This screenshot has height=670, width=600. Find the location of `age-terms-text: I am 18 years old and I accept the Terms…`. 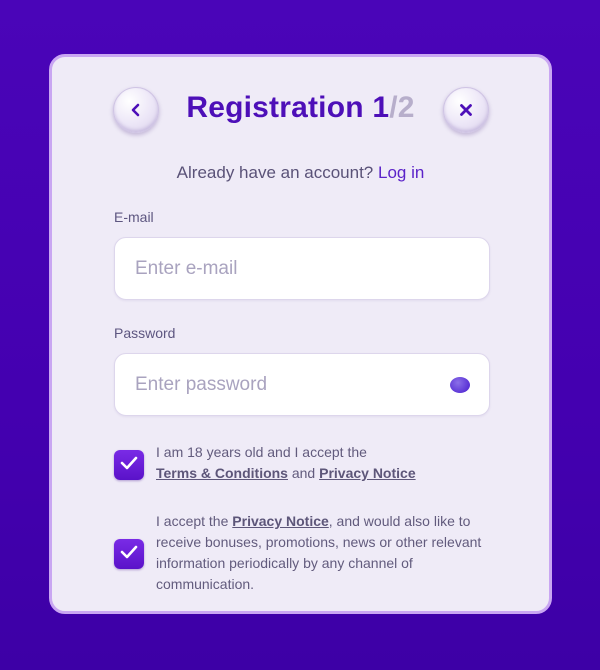

age-terms-text: I am 18 years old and I accept the Terms… is located at coordinates (325, 463).